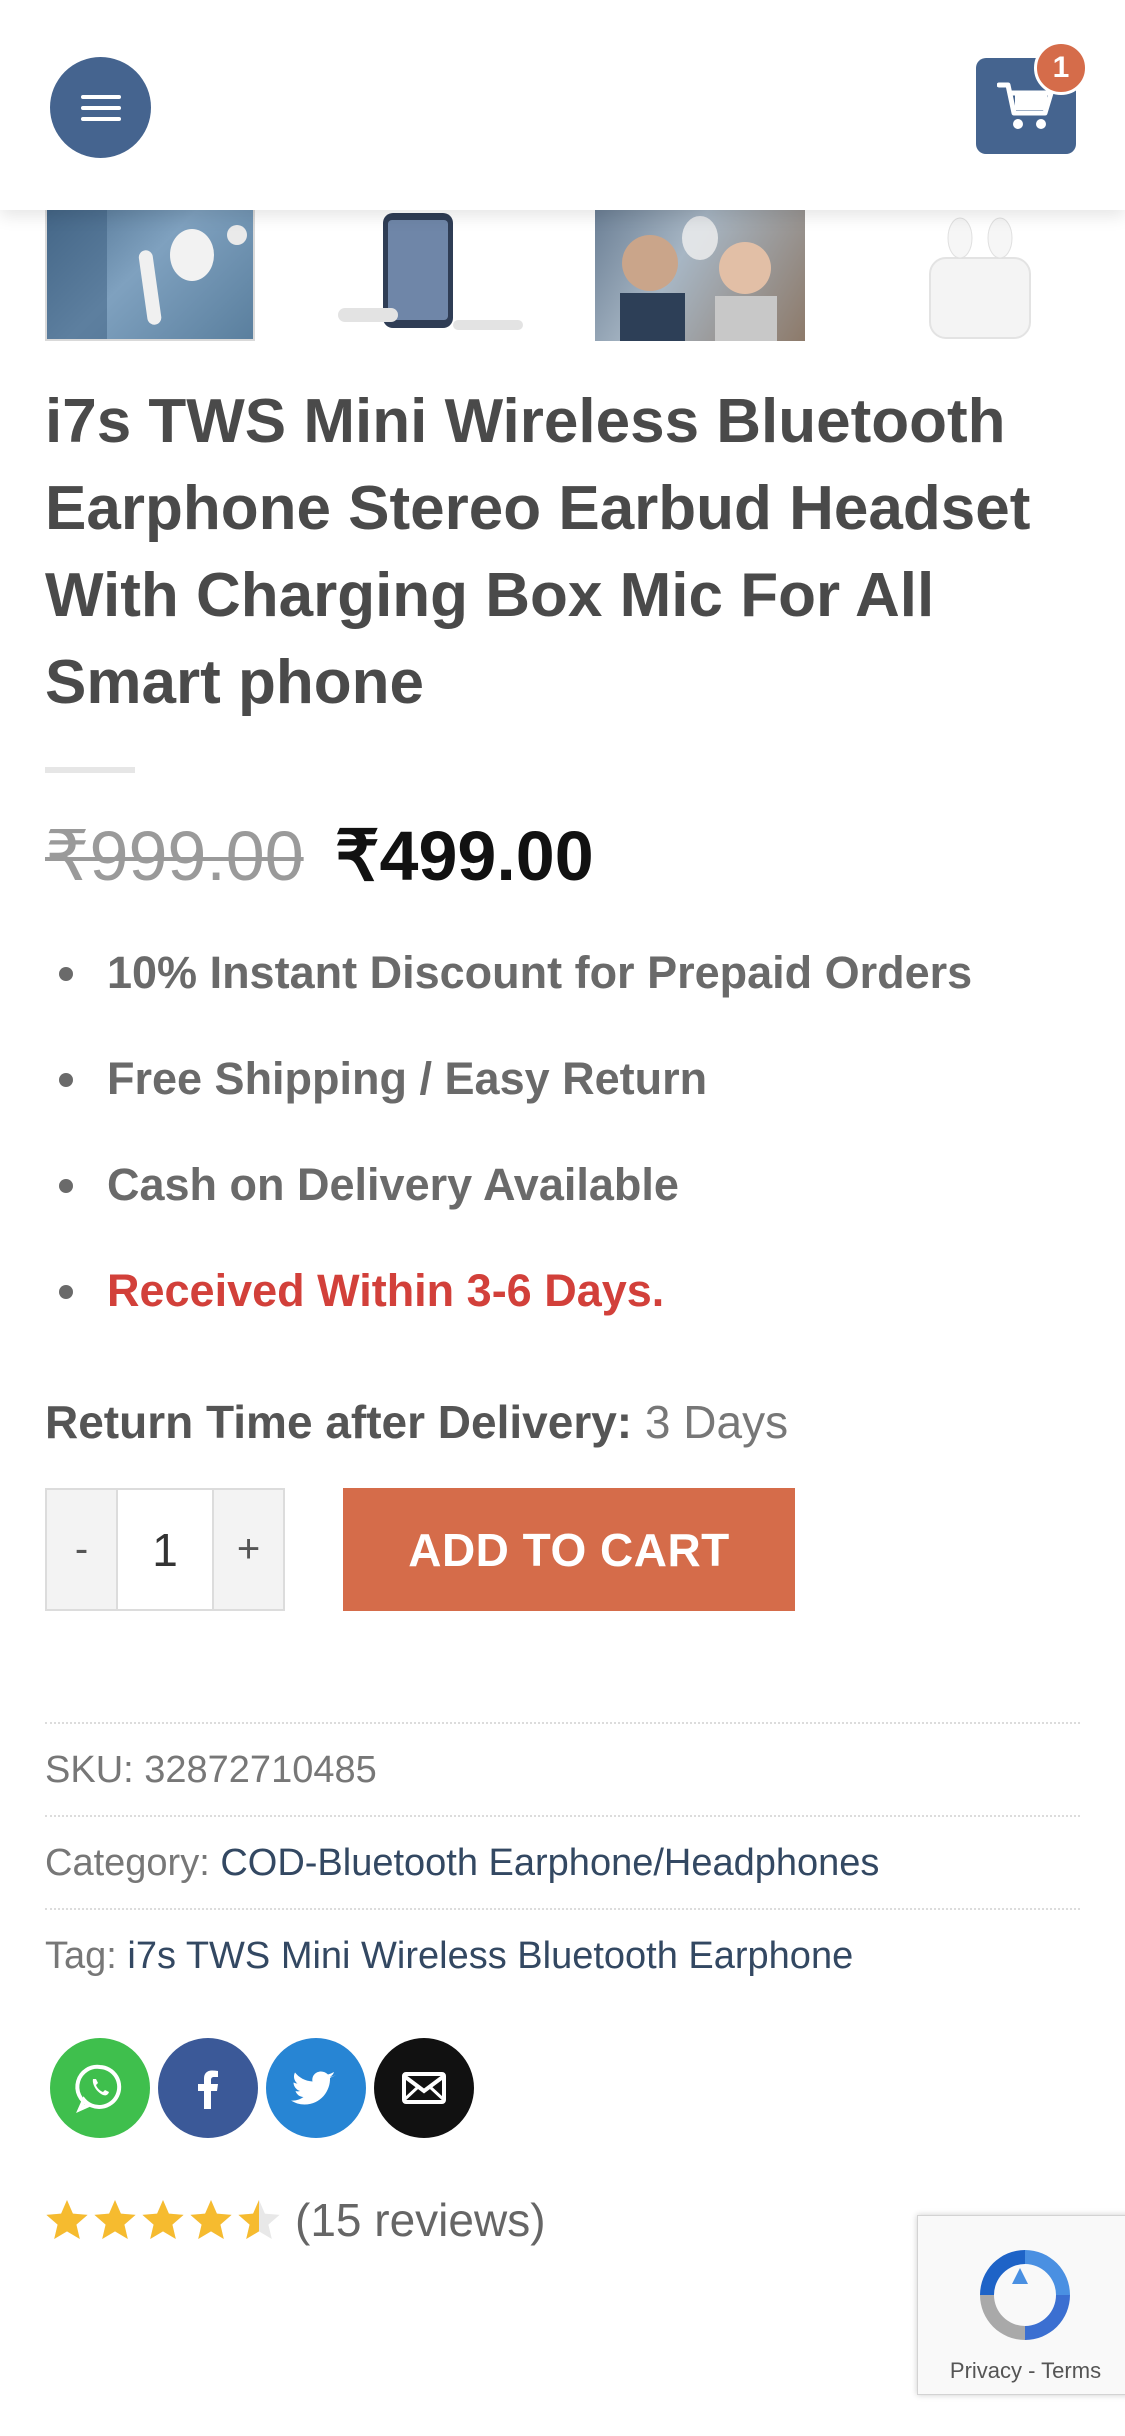 This screenshot has height=2436, width=1125. What do you see at coordinates (565, 1306) in the screenshot?
I see `highlight-delivery-time: Received Within 3-6 Days.` at bounding box center [565, 1306].